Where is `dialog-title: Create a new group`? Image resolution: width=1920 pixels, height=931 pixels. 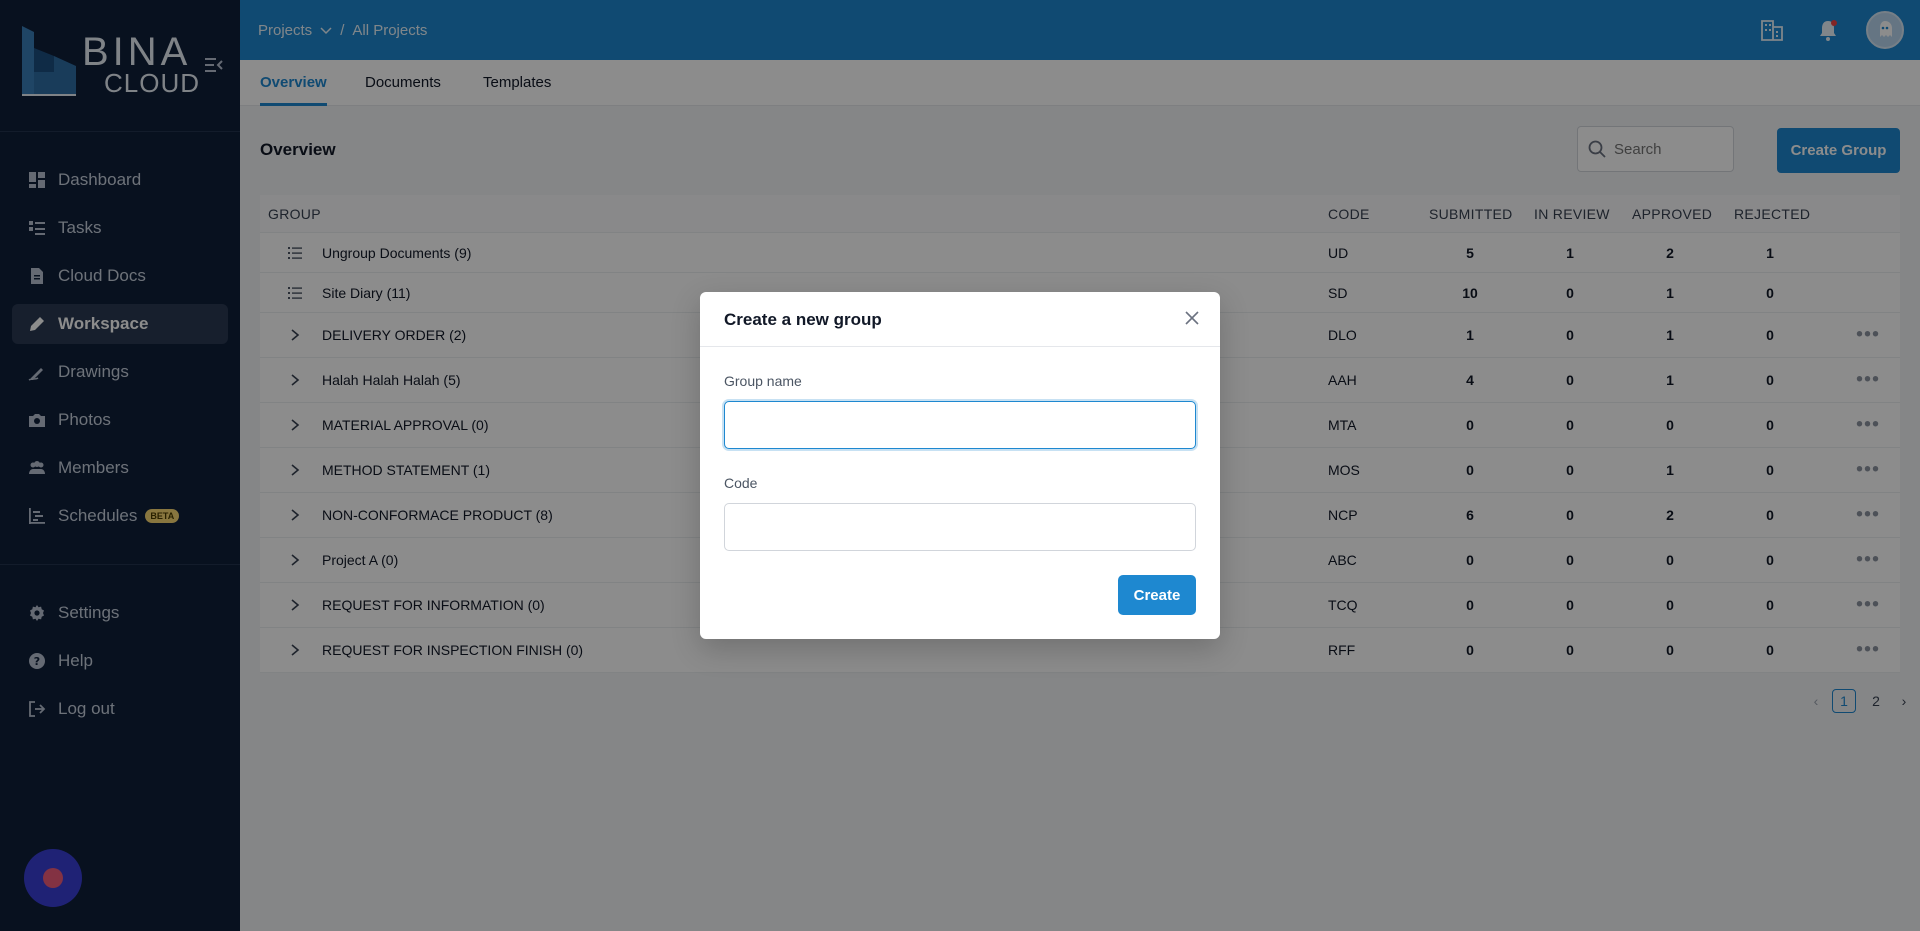
dialog-title: Create a new group is located at coordinates (803, 319).